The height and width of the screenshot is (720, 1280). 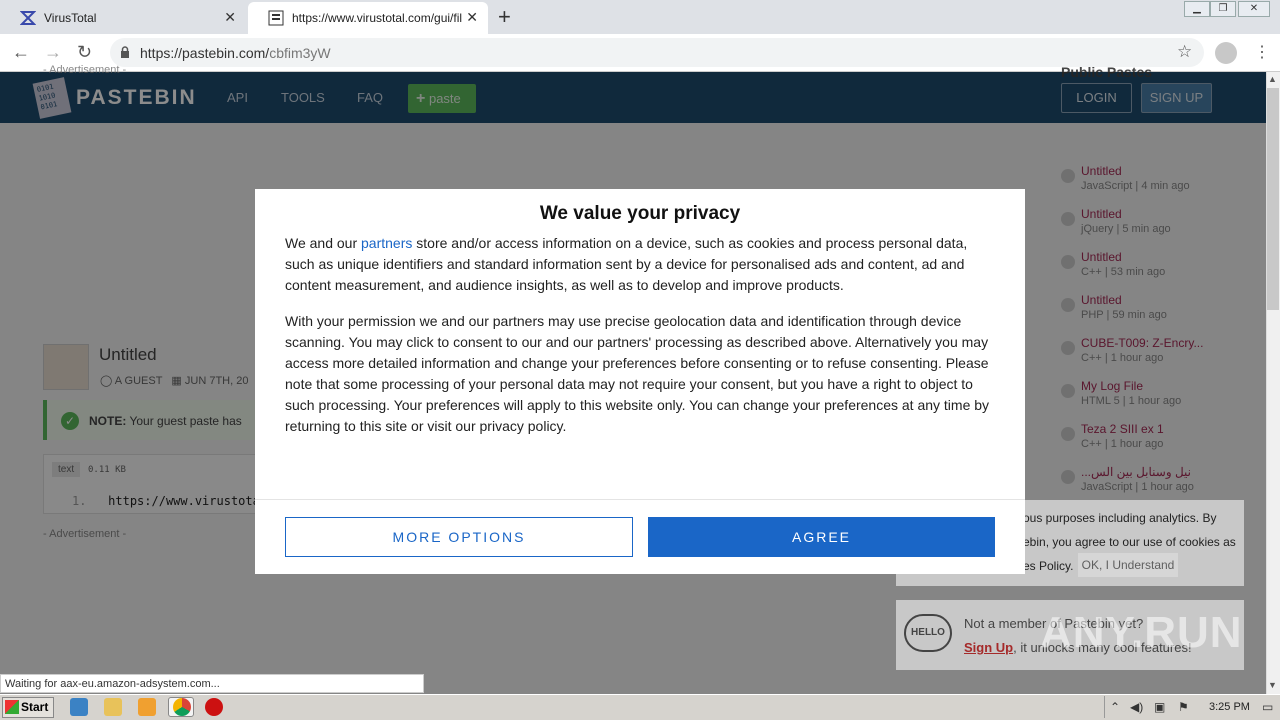 What do you see at coordinates (21, 52) in the screenshot?
I see `back-icon: ←` at bounding box center [21, 52].